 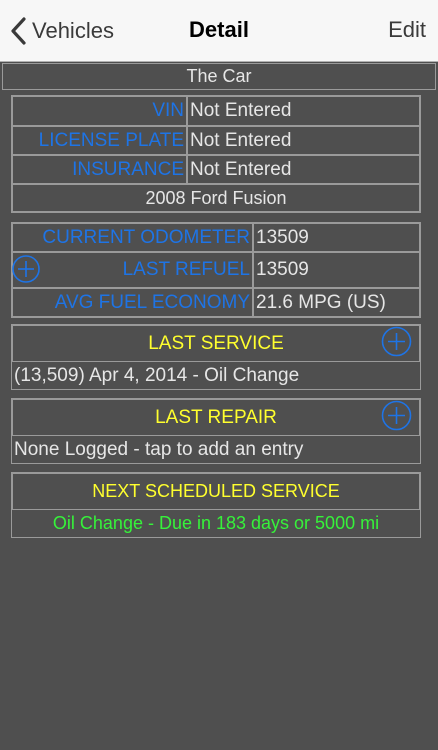 What do you see at coordinates (336, 237) in the screenshot?
I see `current-odometer-value: 13509` at bounding box center [336, 237].